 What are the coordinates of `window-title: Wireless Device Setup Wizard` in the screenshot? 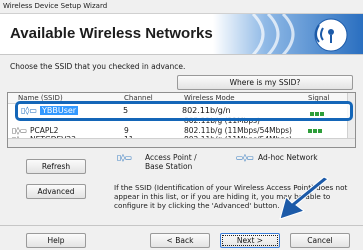 It's located at (181, 7).